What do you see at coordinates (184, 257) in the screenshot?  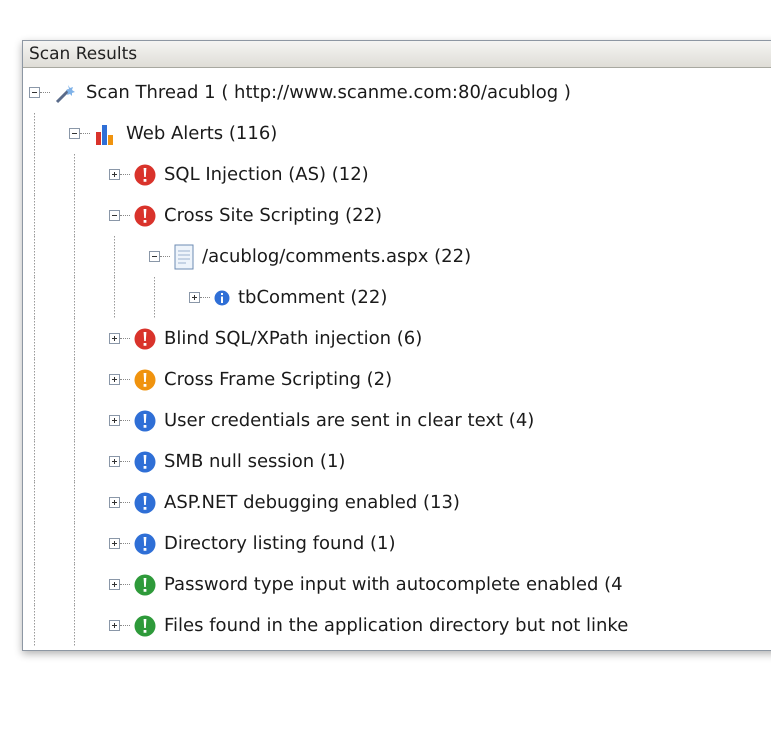 I see `document-icon` at bounding box center [184, 257].